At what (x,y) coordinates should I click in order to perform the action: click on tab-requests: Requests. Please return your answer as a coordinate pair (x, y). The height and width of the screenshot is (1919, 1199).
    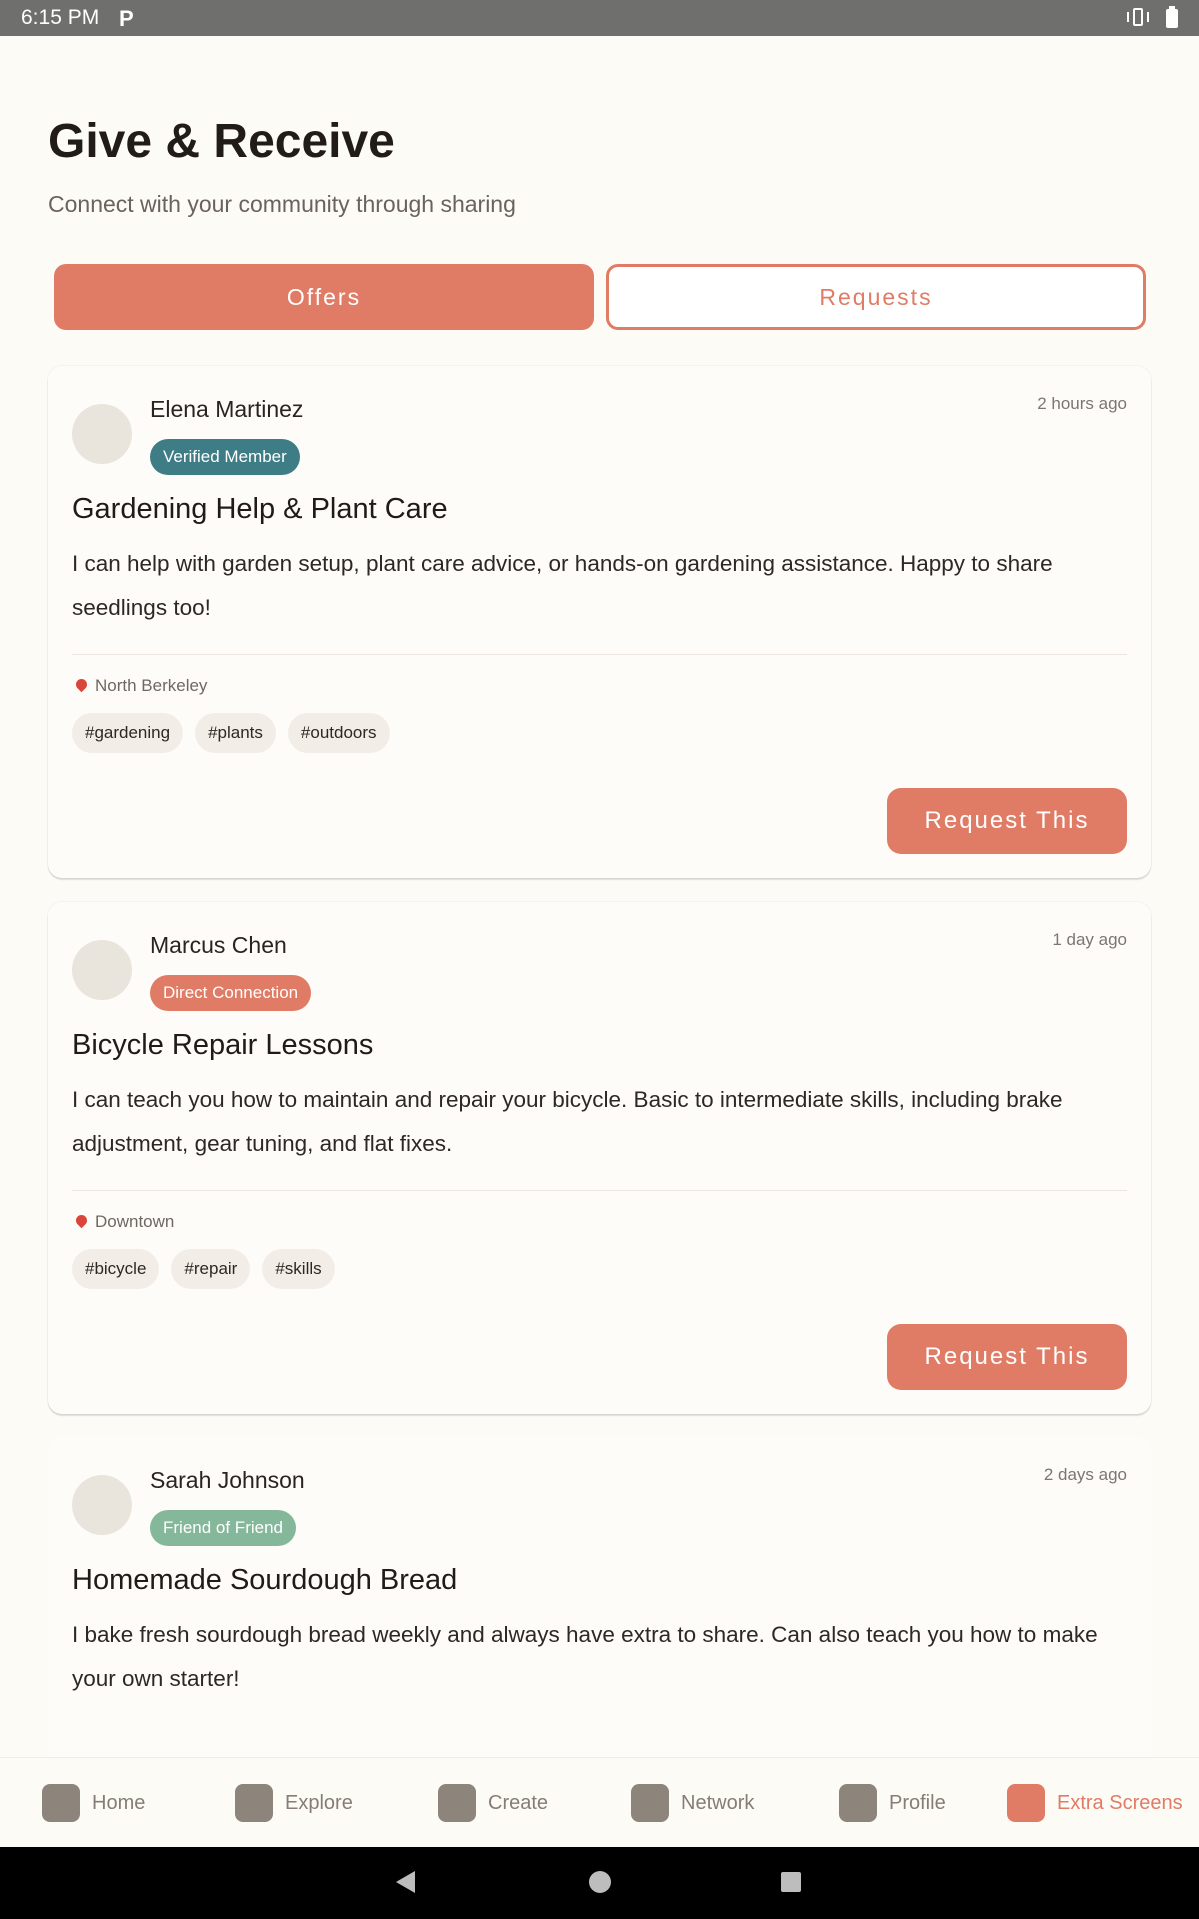
    Looking at the image, I should click on (876, 297).